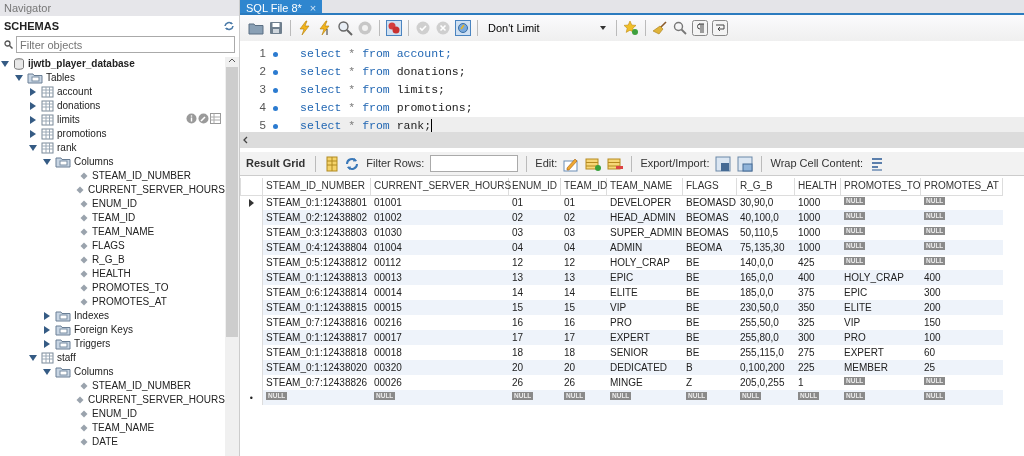 This screenshot has width=1024, height=456. Describe the element at coordinates (129, 302) in the screenshot. I see `column-name: PROMOTES_AT` at that location.